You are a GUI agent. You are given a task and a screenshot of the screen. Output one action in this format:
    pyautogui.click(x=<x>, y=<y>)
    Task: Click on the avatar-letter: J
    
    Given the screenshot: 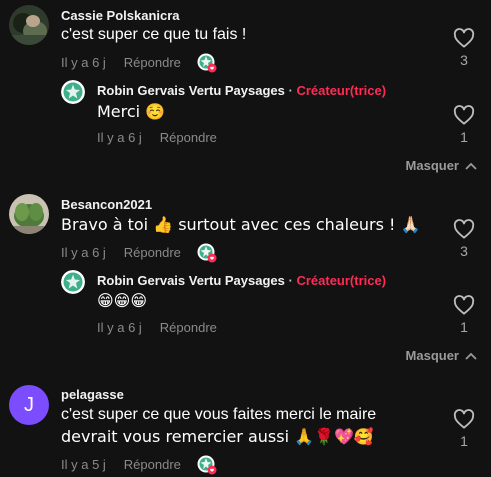 What is the action you would take?
    pyautogui.click(x=29, y=404)
    